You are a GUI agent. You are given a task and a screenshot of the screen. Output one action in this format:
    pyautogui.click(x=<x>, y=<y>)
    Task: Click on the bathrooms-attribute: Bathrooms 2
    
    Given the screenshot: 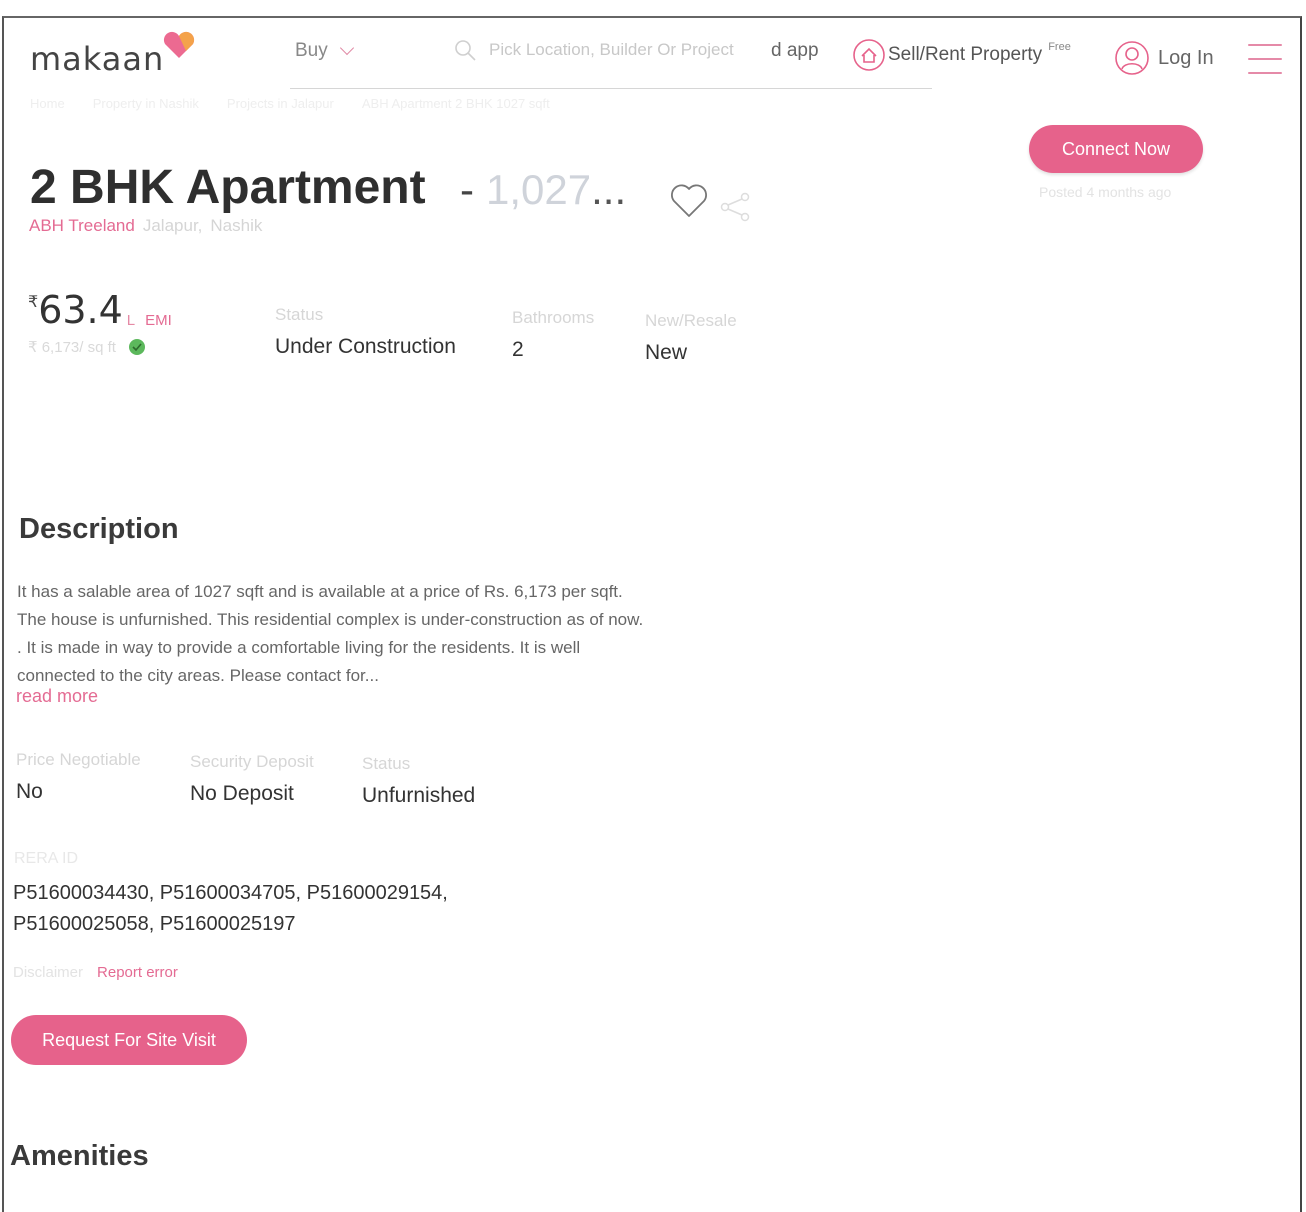 What is the action you would take?
    pyautogui.click(x=553, y=335)
    